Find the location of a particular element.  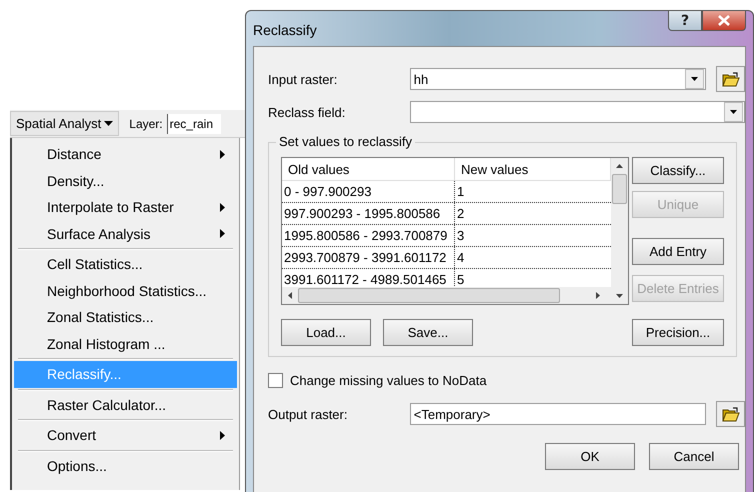

help-button: ? is located at coordinates (685, 21).